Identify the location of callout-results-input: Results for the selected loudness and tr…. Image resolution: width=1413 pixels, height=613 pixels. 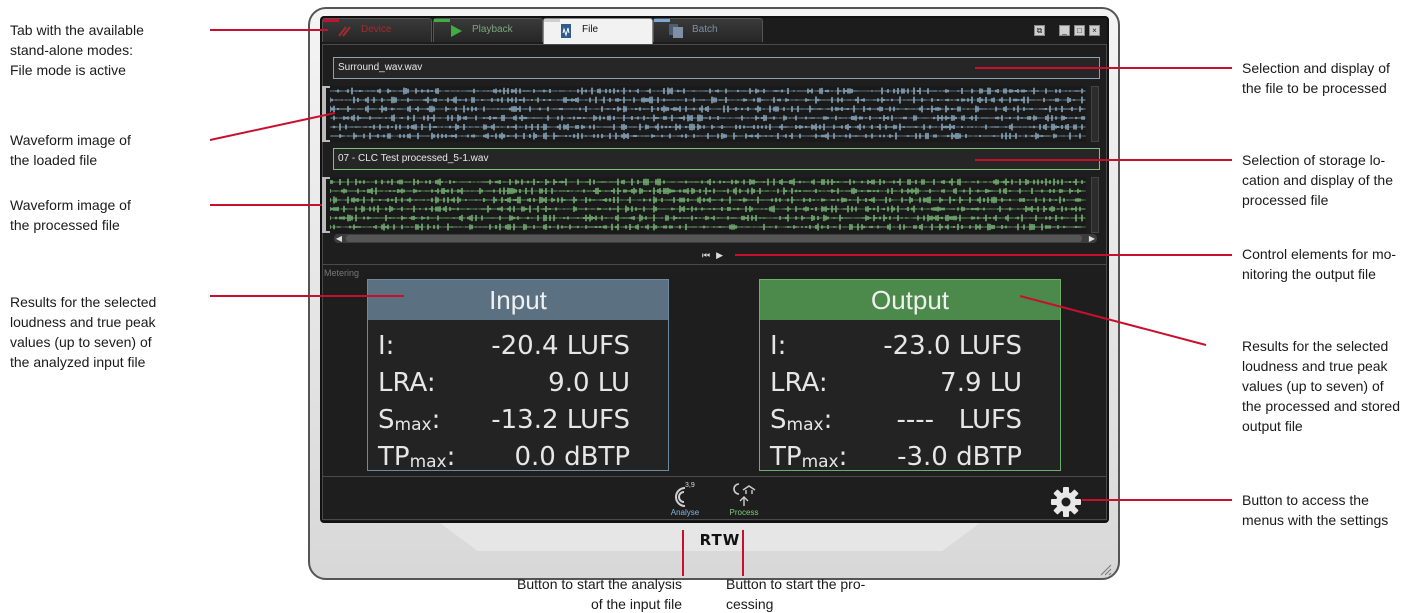
(83, 332).